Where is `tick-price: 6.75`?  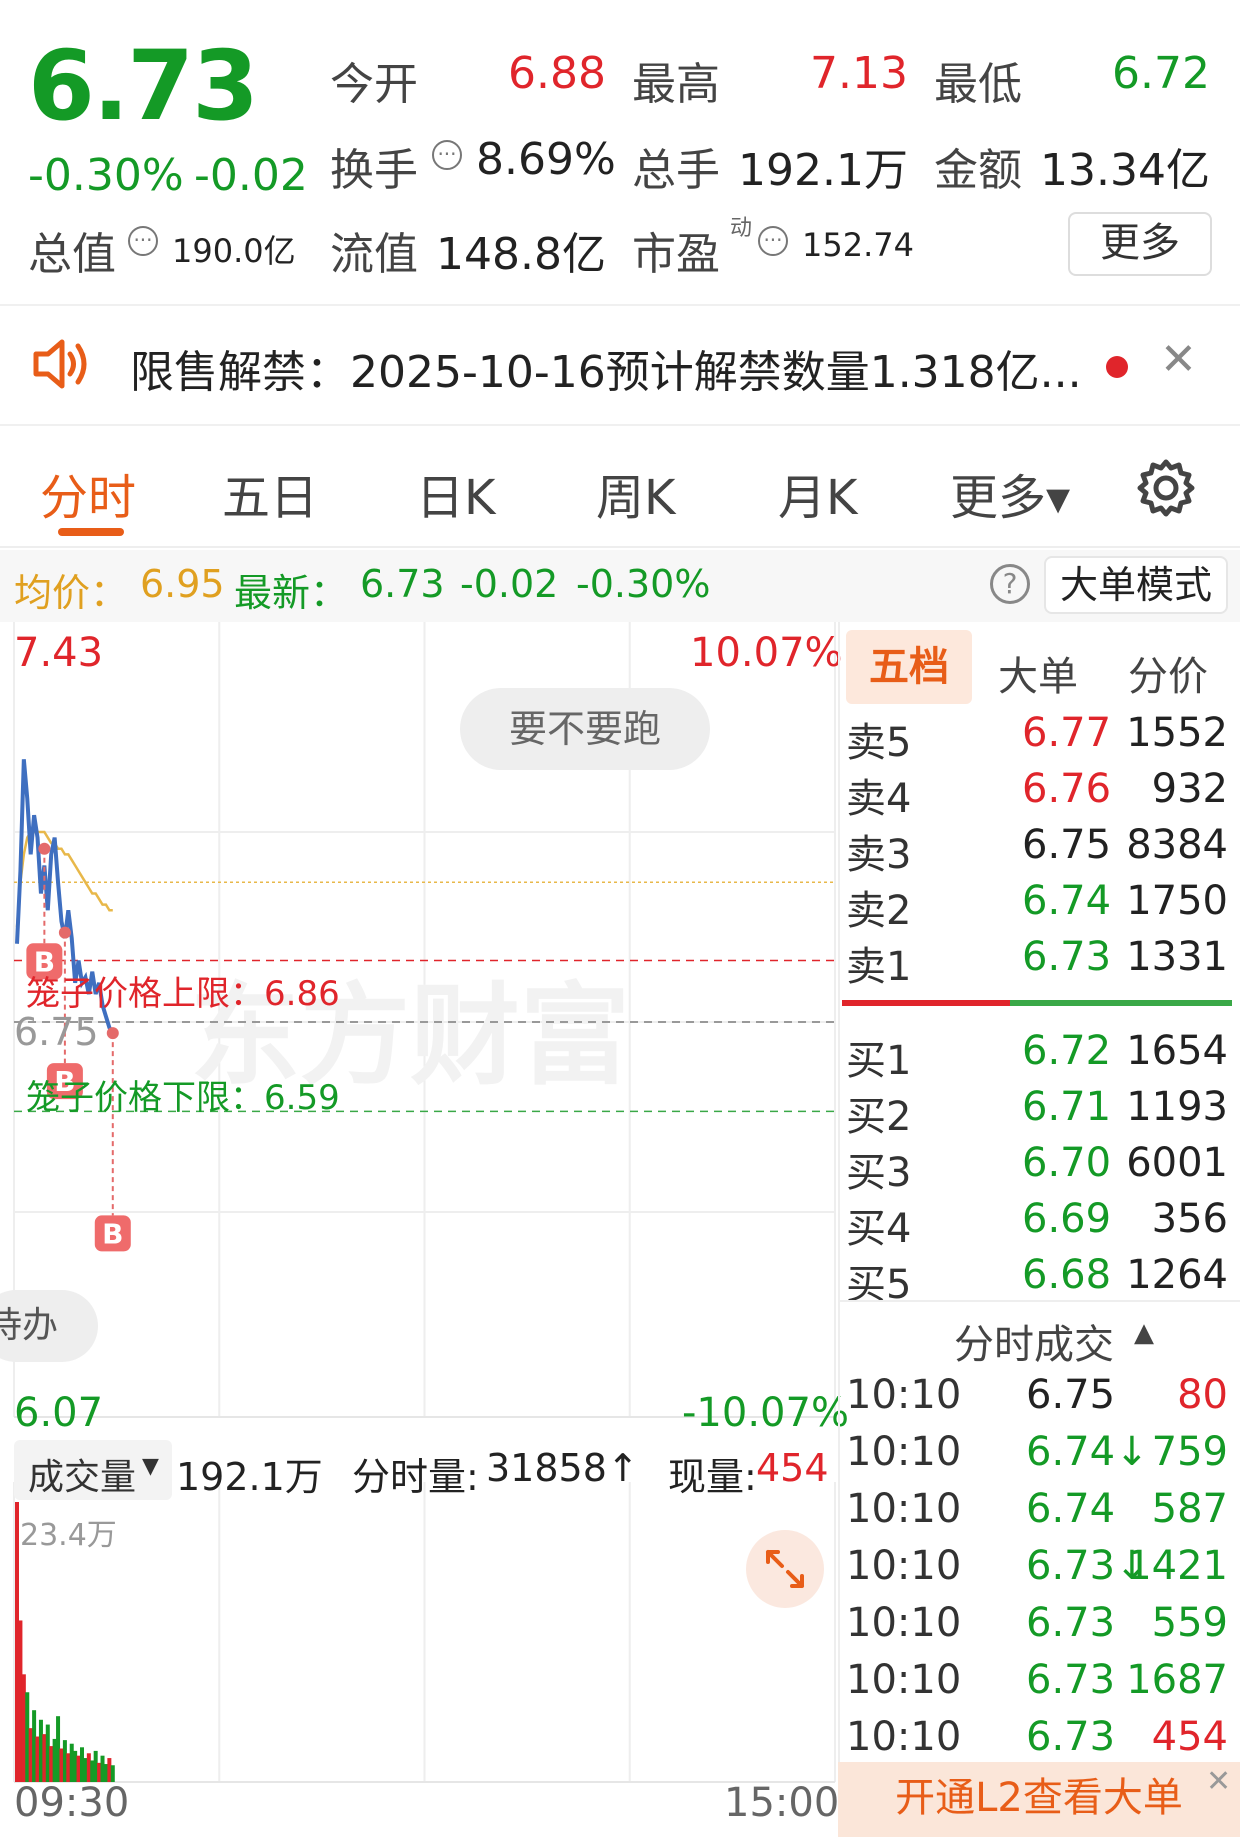
tick-price: 6.75 is located at coordinates (1071, 1395).